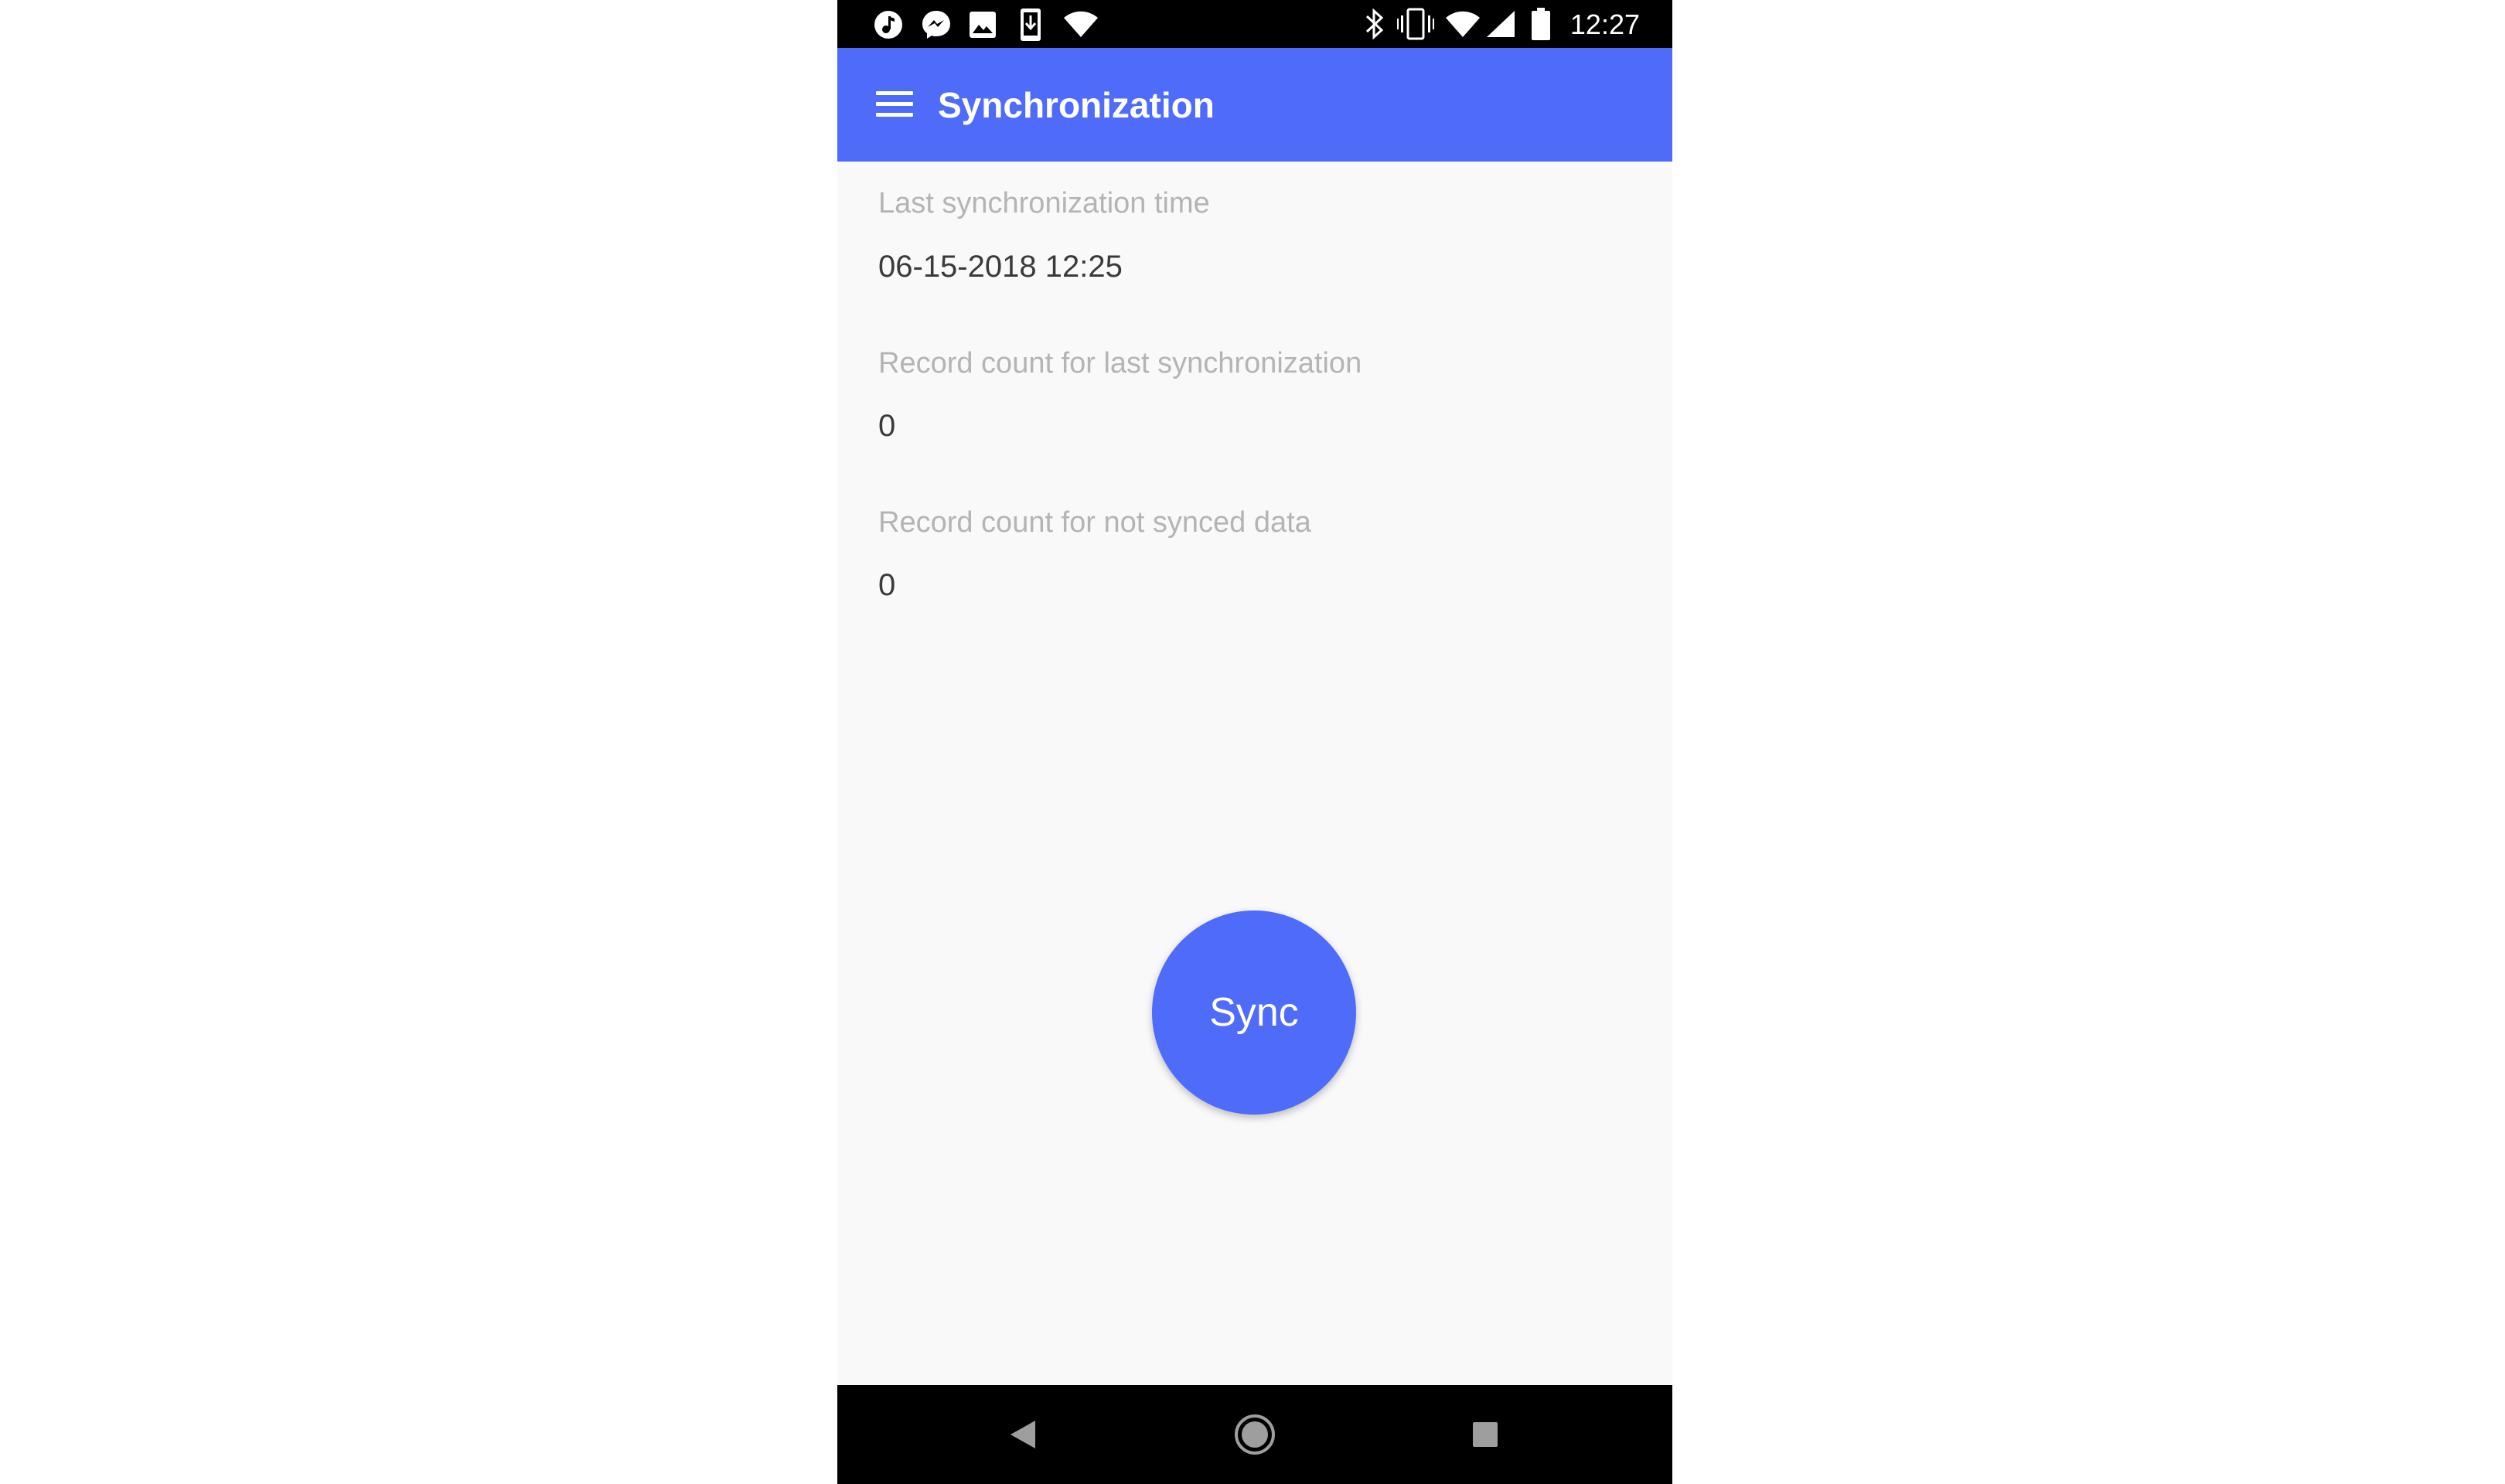 The height and width of the screenshot is (1484, 2505). What do you see at coordinates (1022, 1435) in the screenshot?
I see `back-icon` at bounding box center [1022, 1435].